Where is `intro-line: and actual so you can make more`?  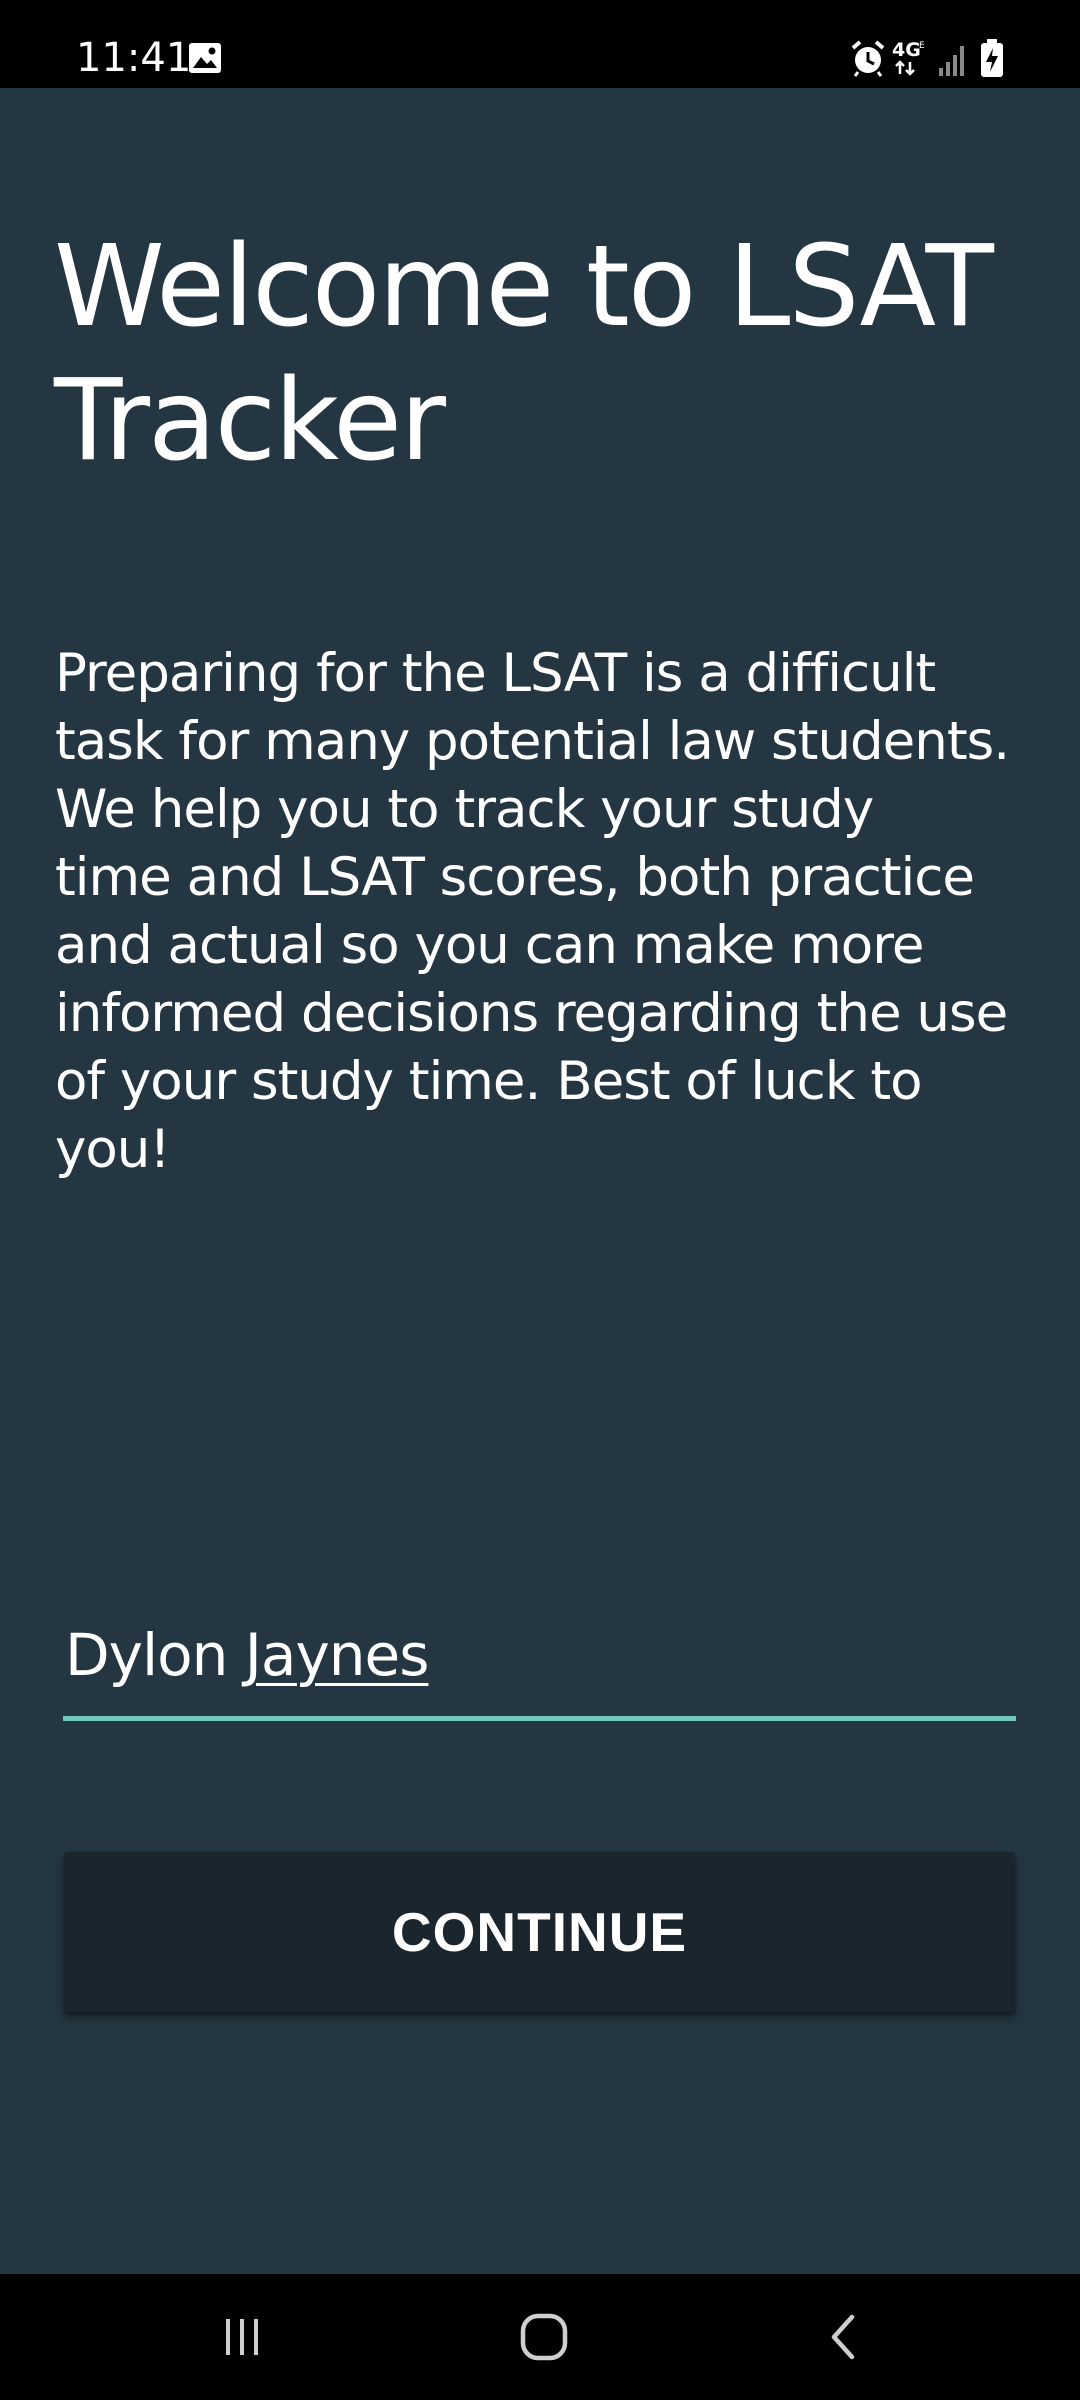 intro-line: and actual so you can make more is located at coordinates (489, 945).